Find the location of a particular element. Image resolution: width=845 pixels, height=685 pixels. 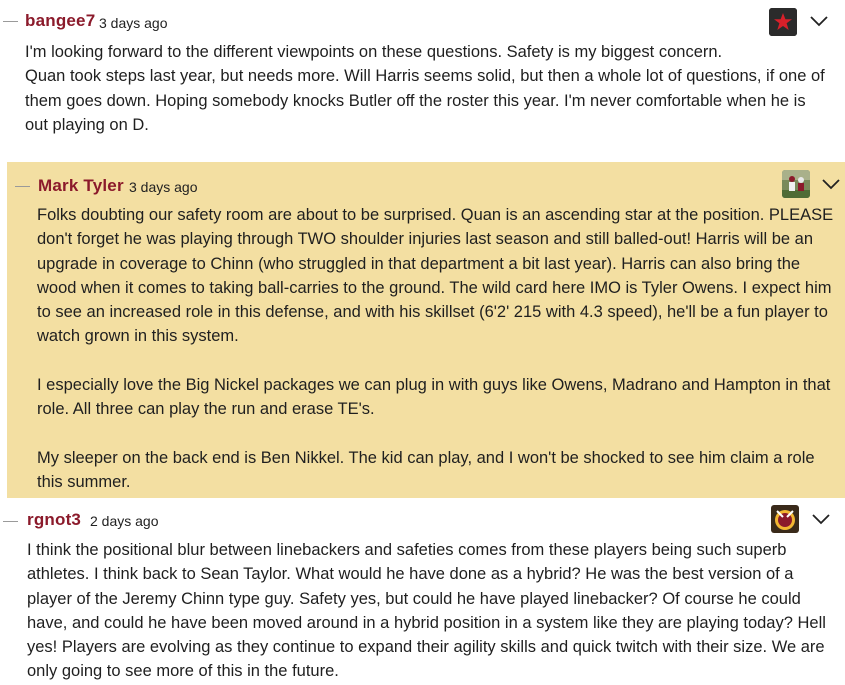

red-star-icon is located at coordinates (783, 22).